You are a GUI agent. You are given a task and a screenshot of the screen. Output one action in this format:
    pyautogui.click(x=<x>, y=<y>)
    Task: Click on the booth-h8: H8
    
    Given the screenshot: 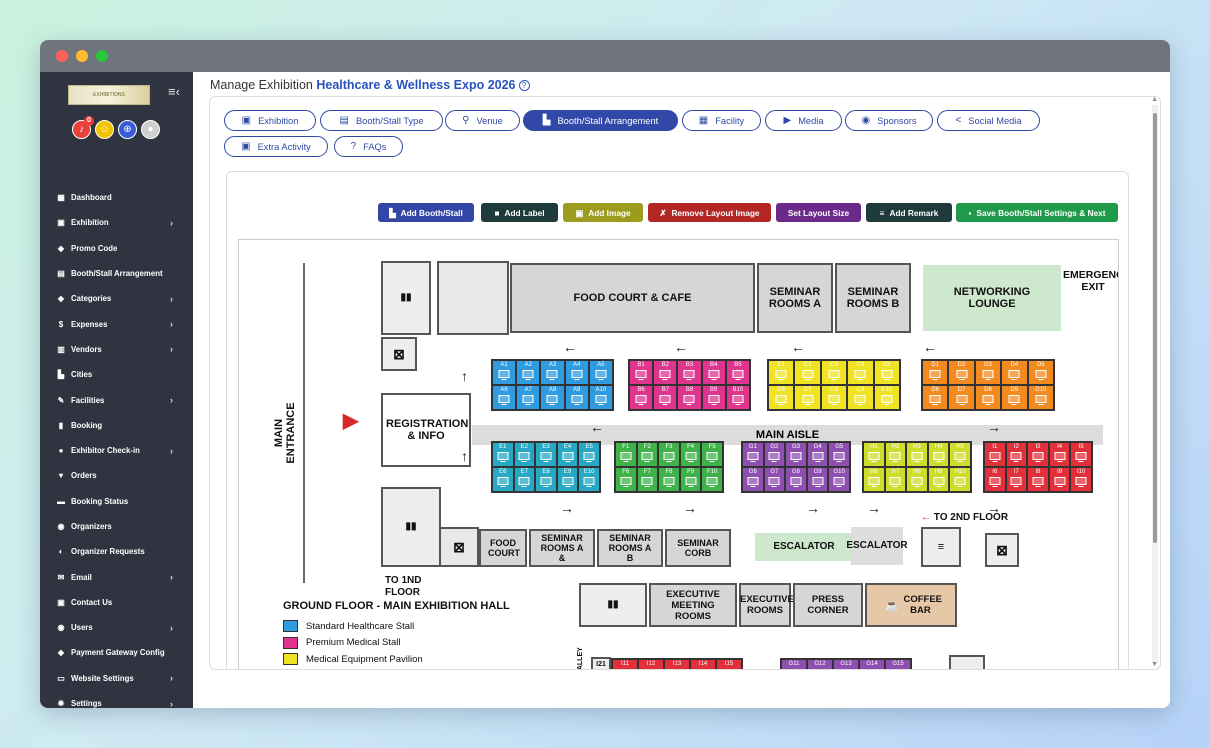 What is the action you would take?
    pyautogui.click(x=917, y=479)
    